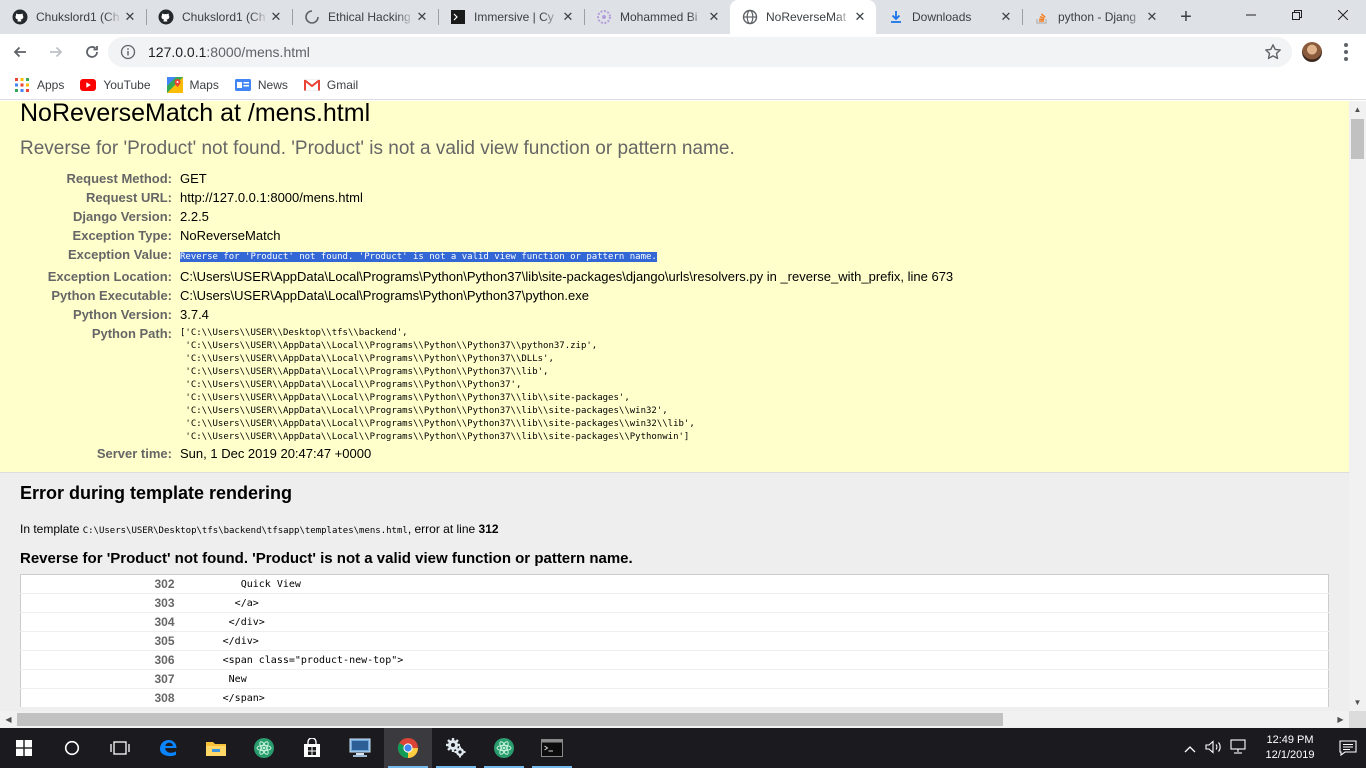  I want to click on scrollbar-corner, so click(1357, 719).